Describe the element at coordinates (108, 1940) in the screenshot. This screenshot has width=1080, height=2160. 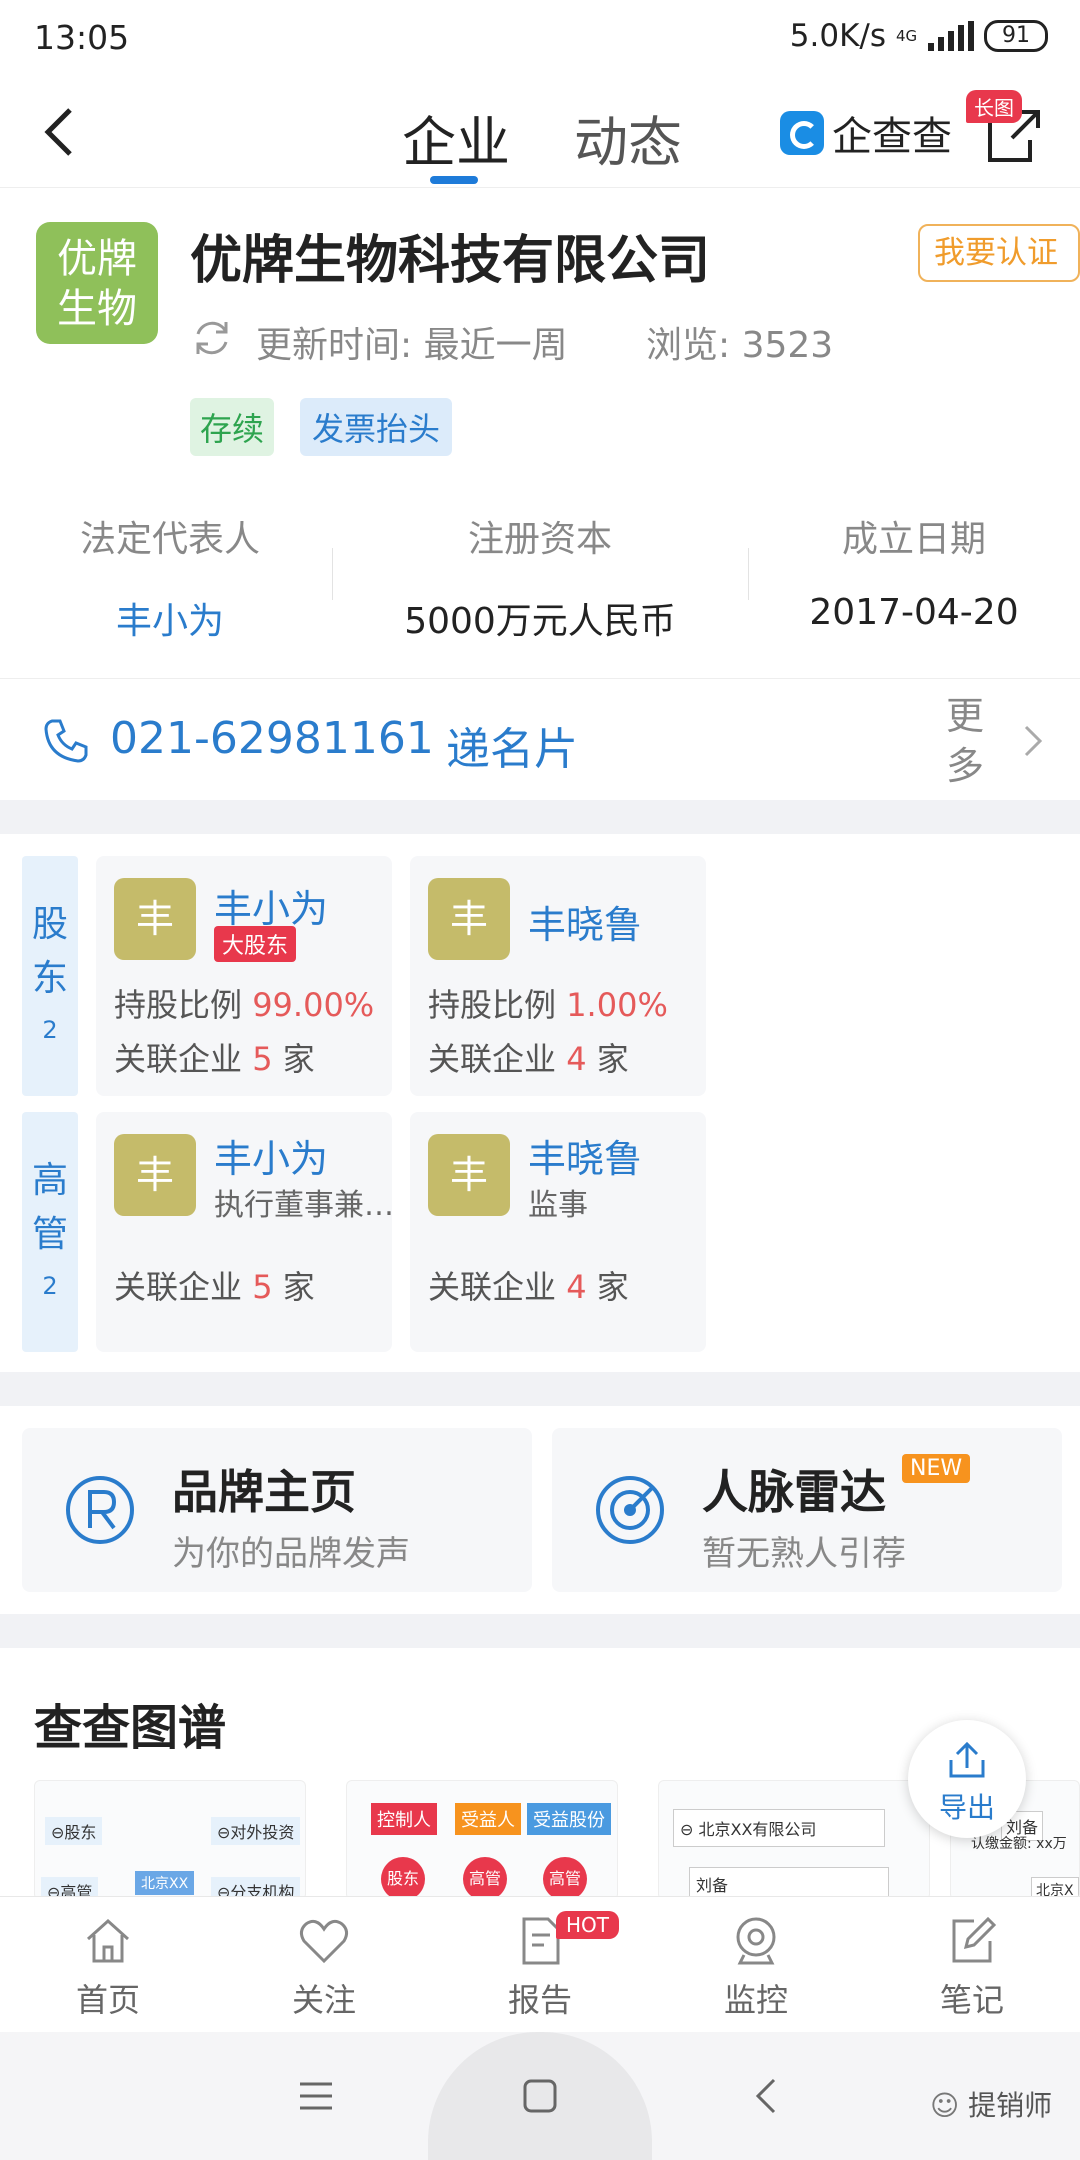
I see `home-icon` at that location.